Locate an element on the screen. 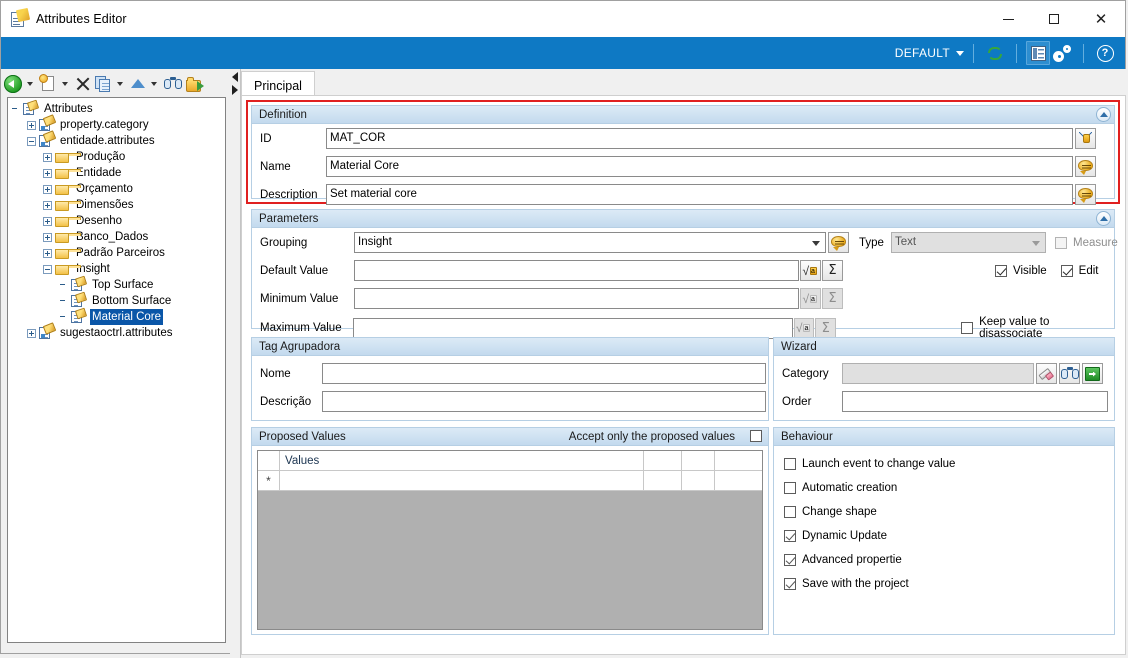 This screenshot has height=658, width=1128. tree-node: Material Core is located at coordinates (118, 316).